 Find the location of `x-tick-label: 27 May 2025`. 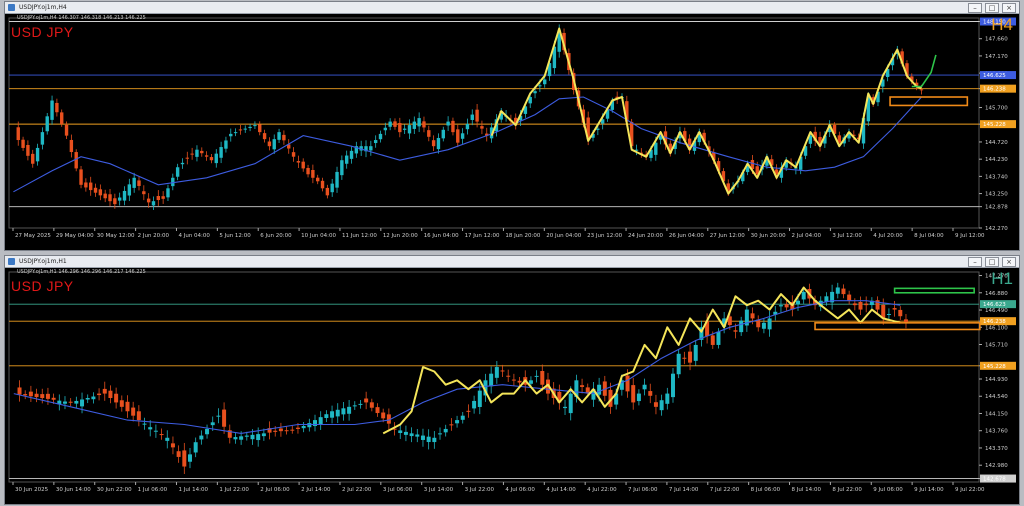

x-tick-label: 27 May 2025 is located at coordinates (33, 236).